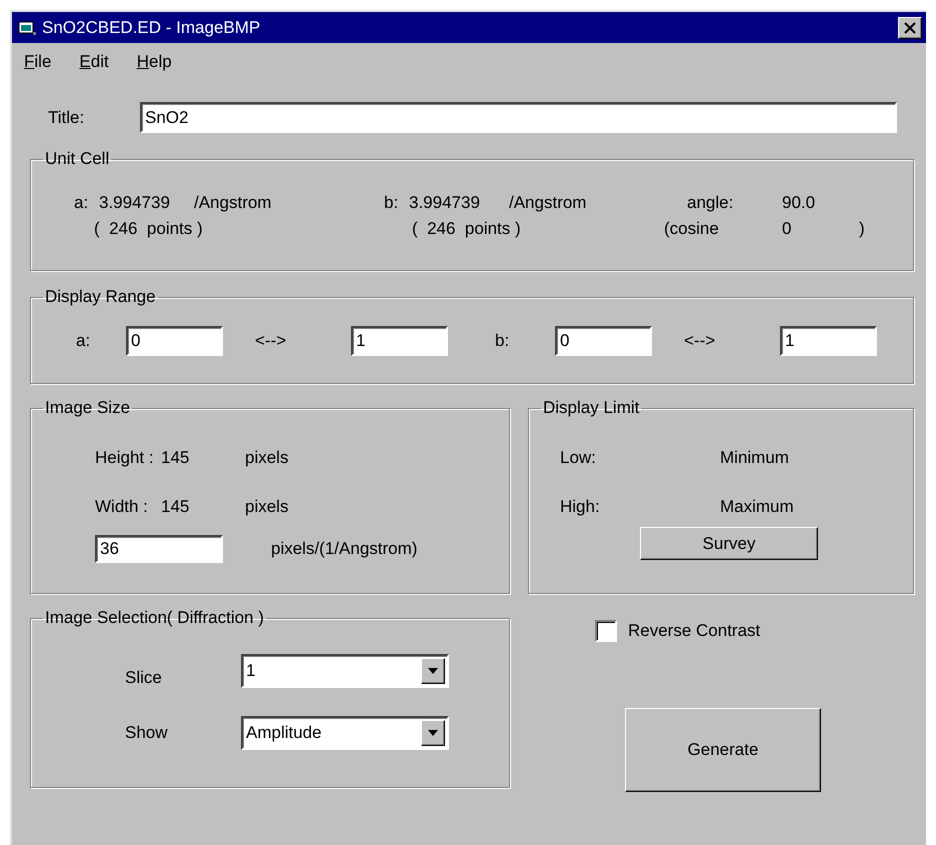  I want to click on unit-label: pixels/(1/Angstrom), so click(344, 549).